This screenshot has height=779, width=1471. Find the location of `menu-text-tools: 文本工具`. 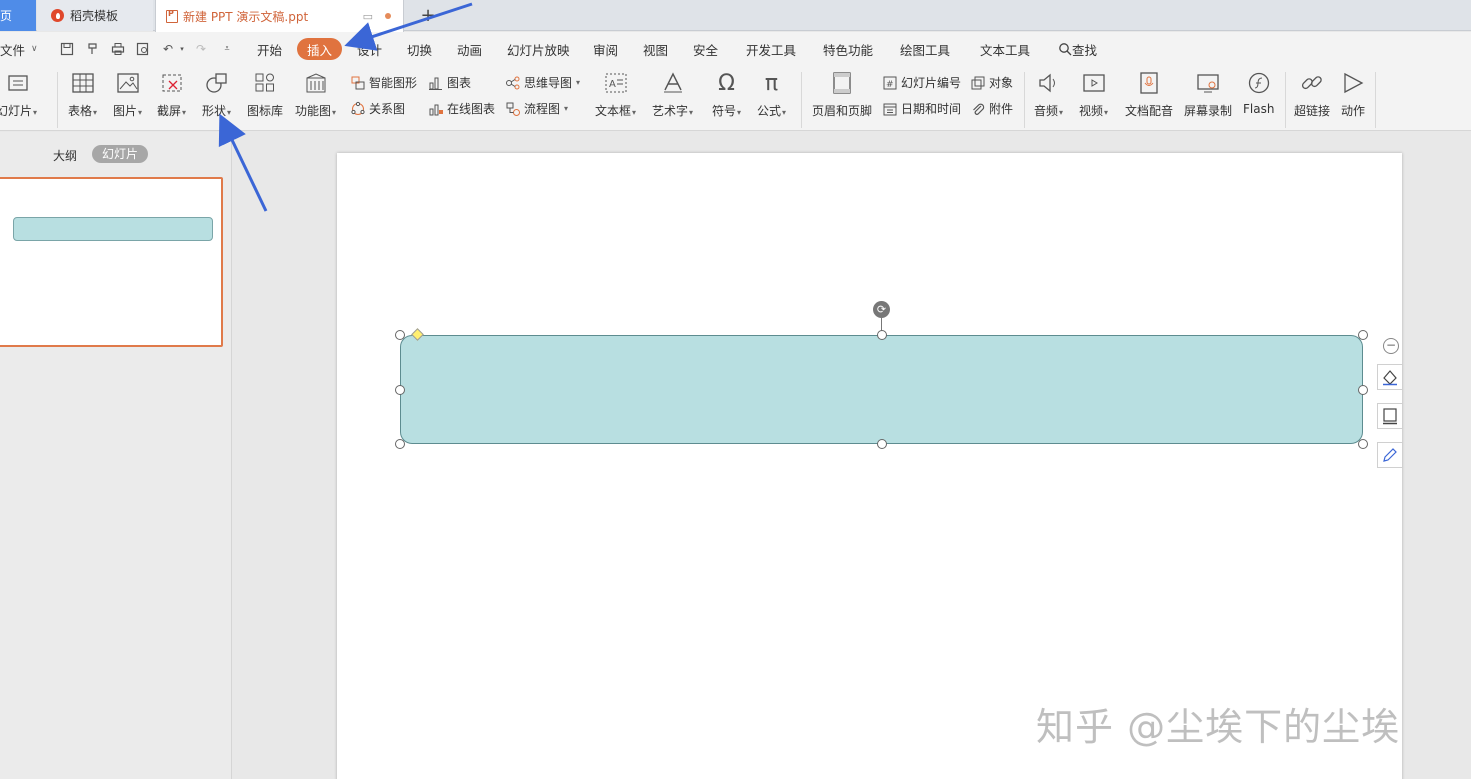

menu-text-tools: 文本工具 is located at coordinates (1005, 49).